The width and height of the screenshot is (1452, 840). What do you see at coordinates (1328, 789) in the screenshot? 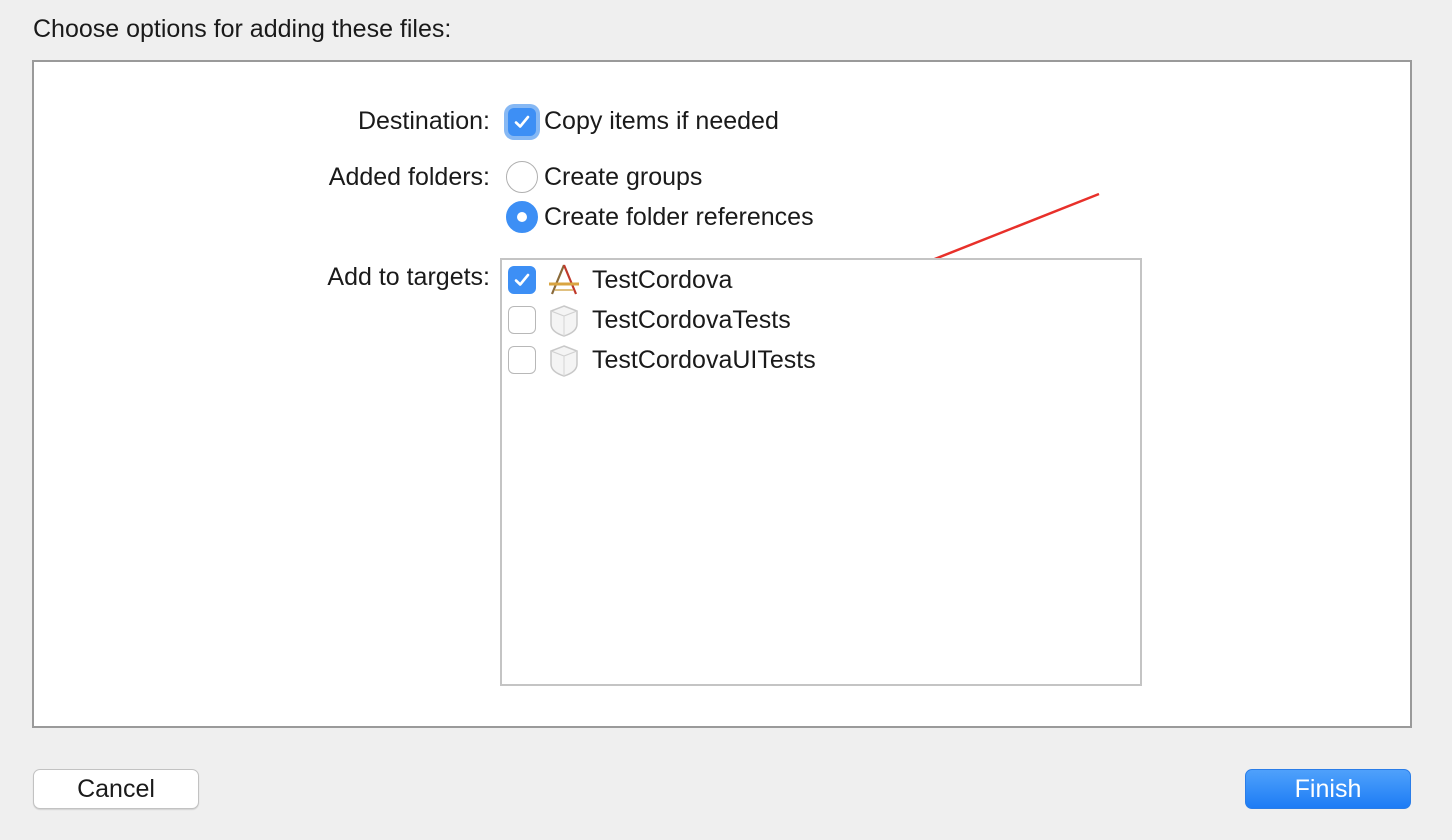
I see `finish-button: Finish` at bounding box center [1328, 789].